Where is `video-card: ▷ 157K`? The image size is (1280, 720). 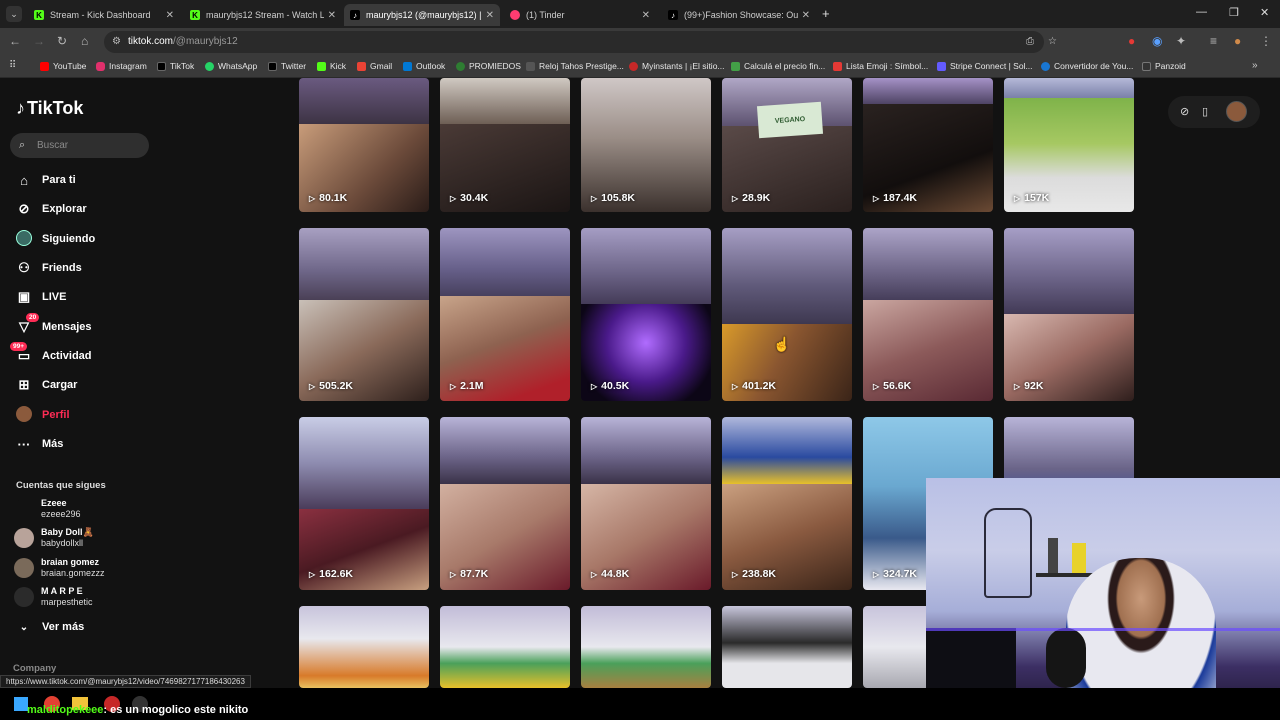
video-card: ▷ 157K is located at coordinates (1069, 145).